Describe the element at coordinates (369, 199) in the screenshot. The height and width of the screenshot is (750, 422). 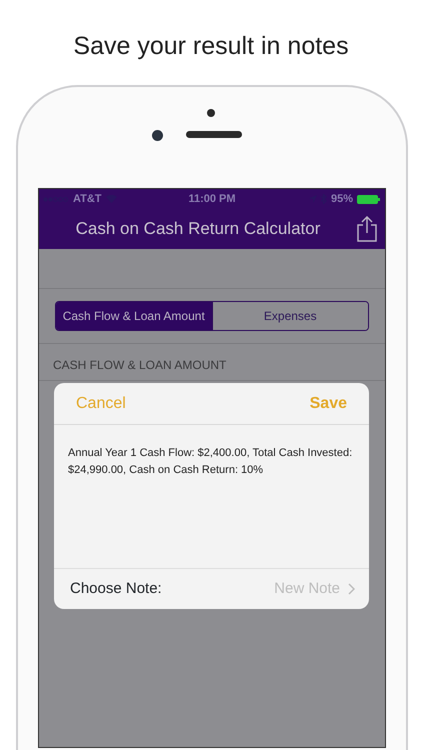
I see `battery-icon` at that location.